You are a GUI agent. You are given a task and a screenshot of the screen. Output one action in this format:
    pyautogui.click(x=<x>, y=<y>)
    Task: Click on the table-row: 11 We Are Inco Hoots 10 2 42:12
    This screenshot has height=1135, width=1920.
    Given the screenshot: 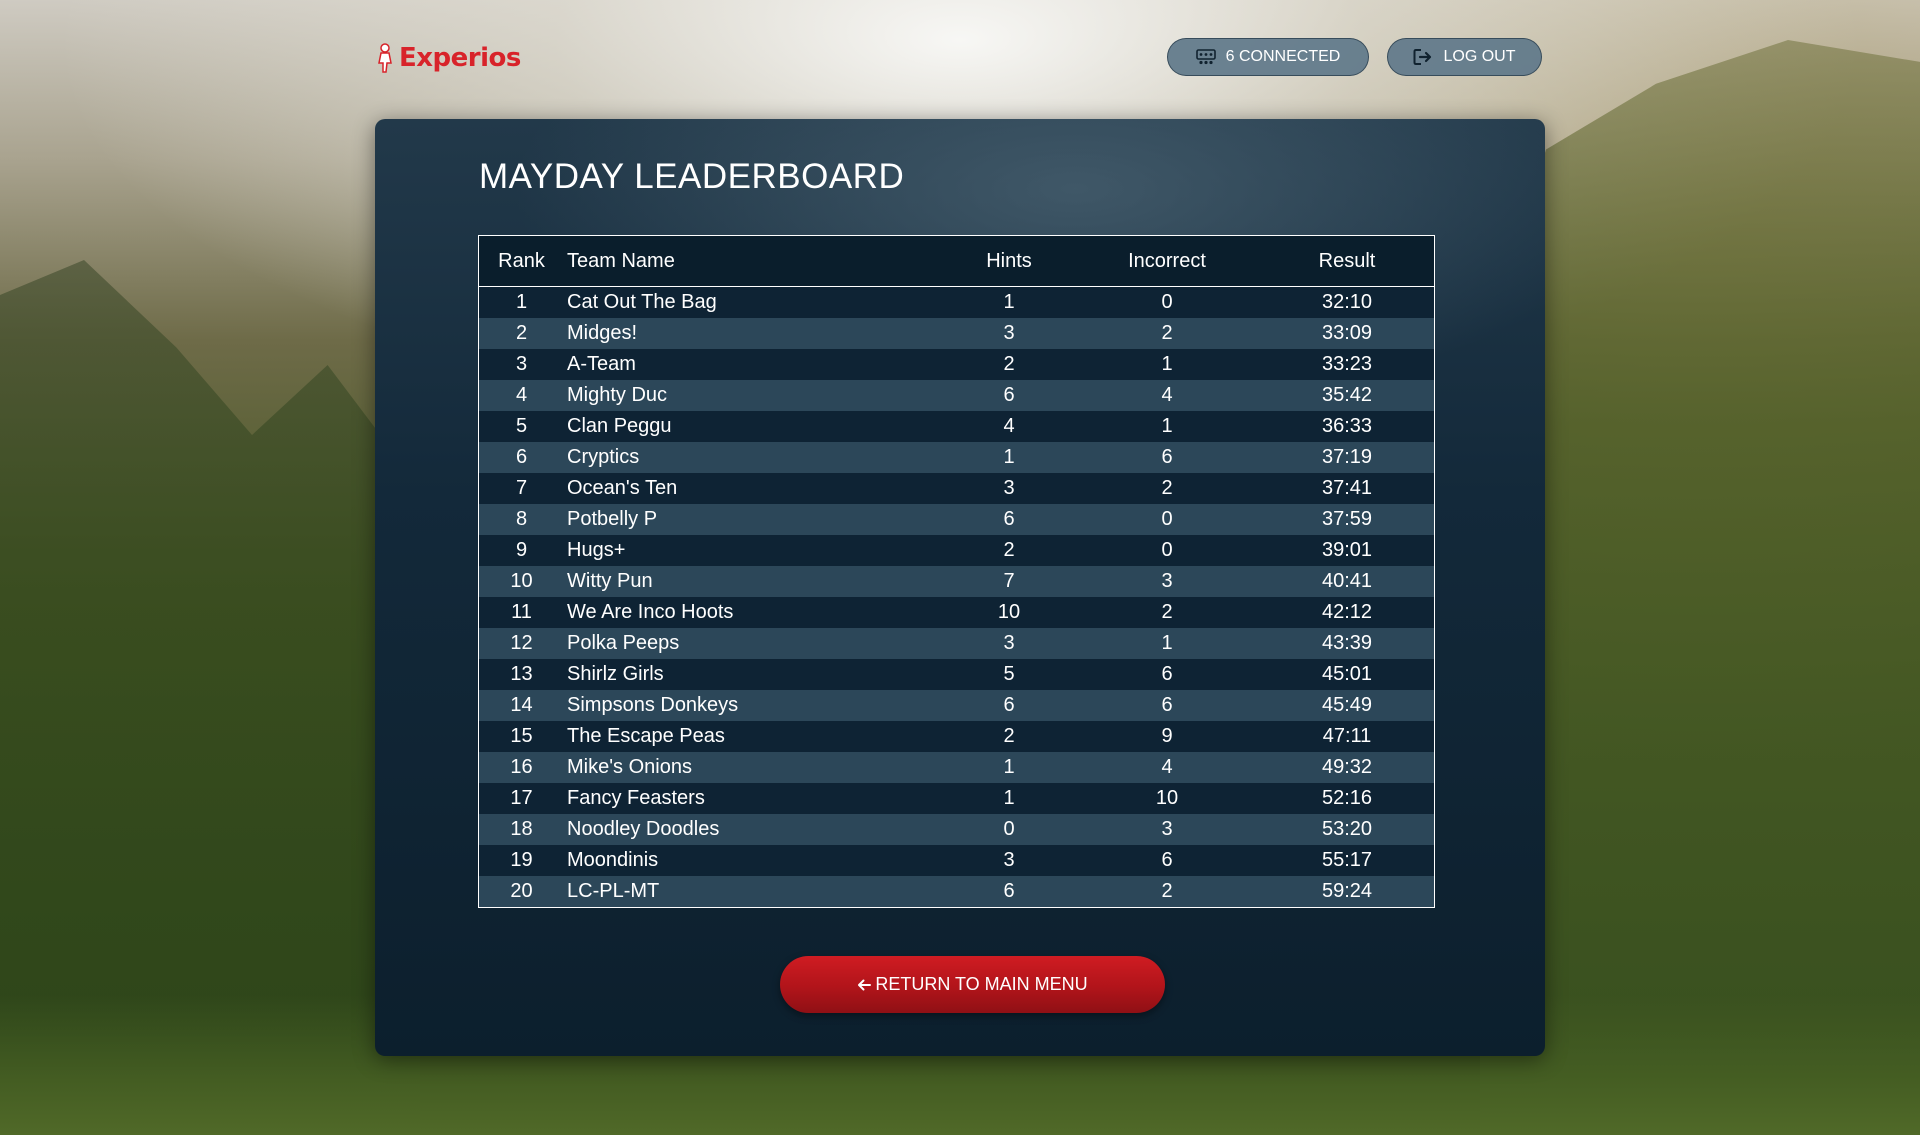 What is the action you would take?
    pyautogui.click(x=956, y=612)
    